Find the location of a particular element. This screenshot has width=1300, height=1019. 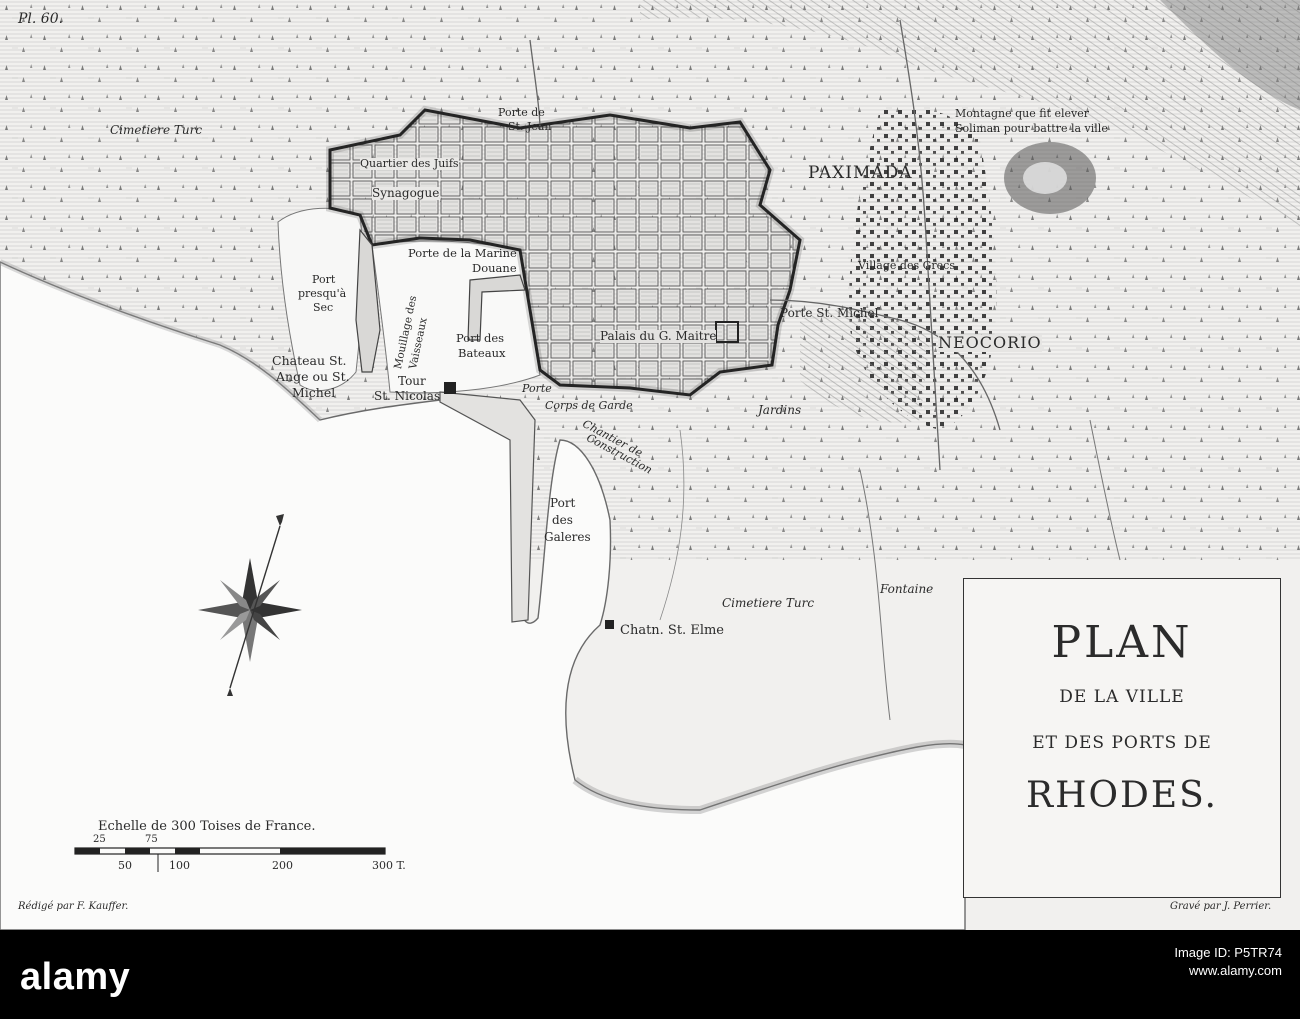

title-line1: PLAN is located at coordinates (1122, 642).